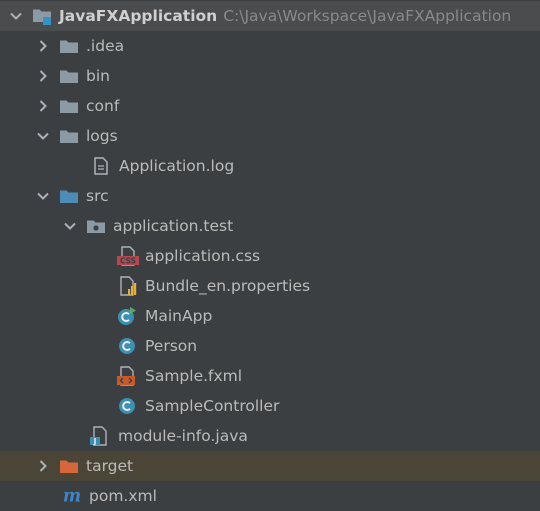 The image size is (540, 511). What do you see at coordinates (270, 196) in the screenshot?
I see `tree-node-src: src` at bounding box center [270, 196].